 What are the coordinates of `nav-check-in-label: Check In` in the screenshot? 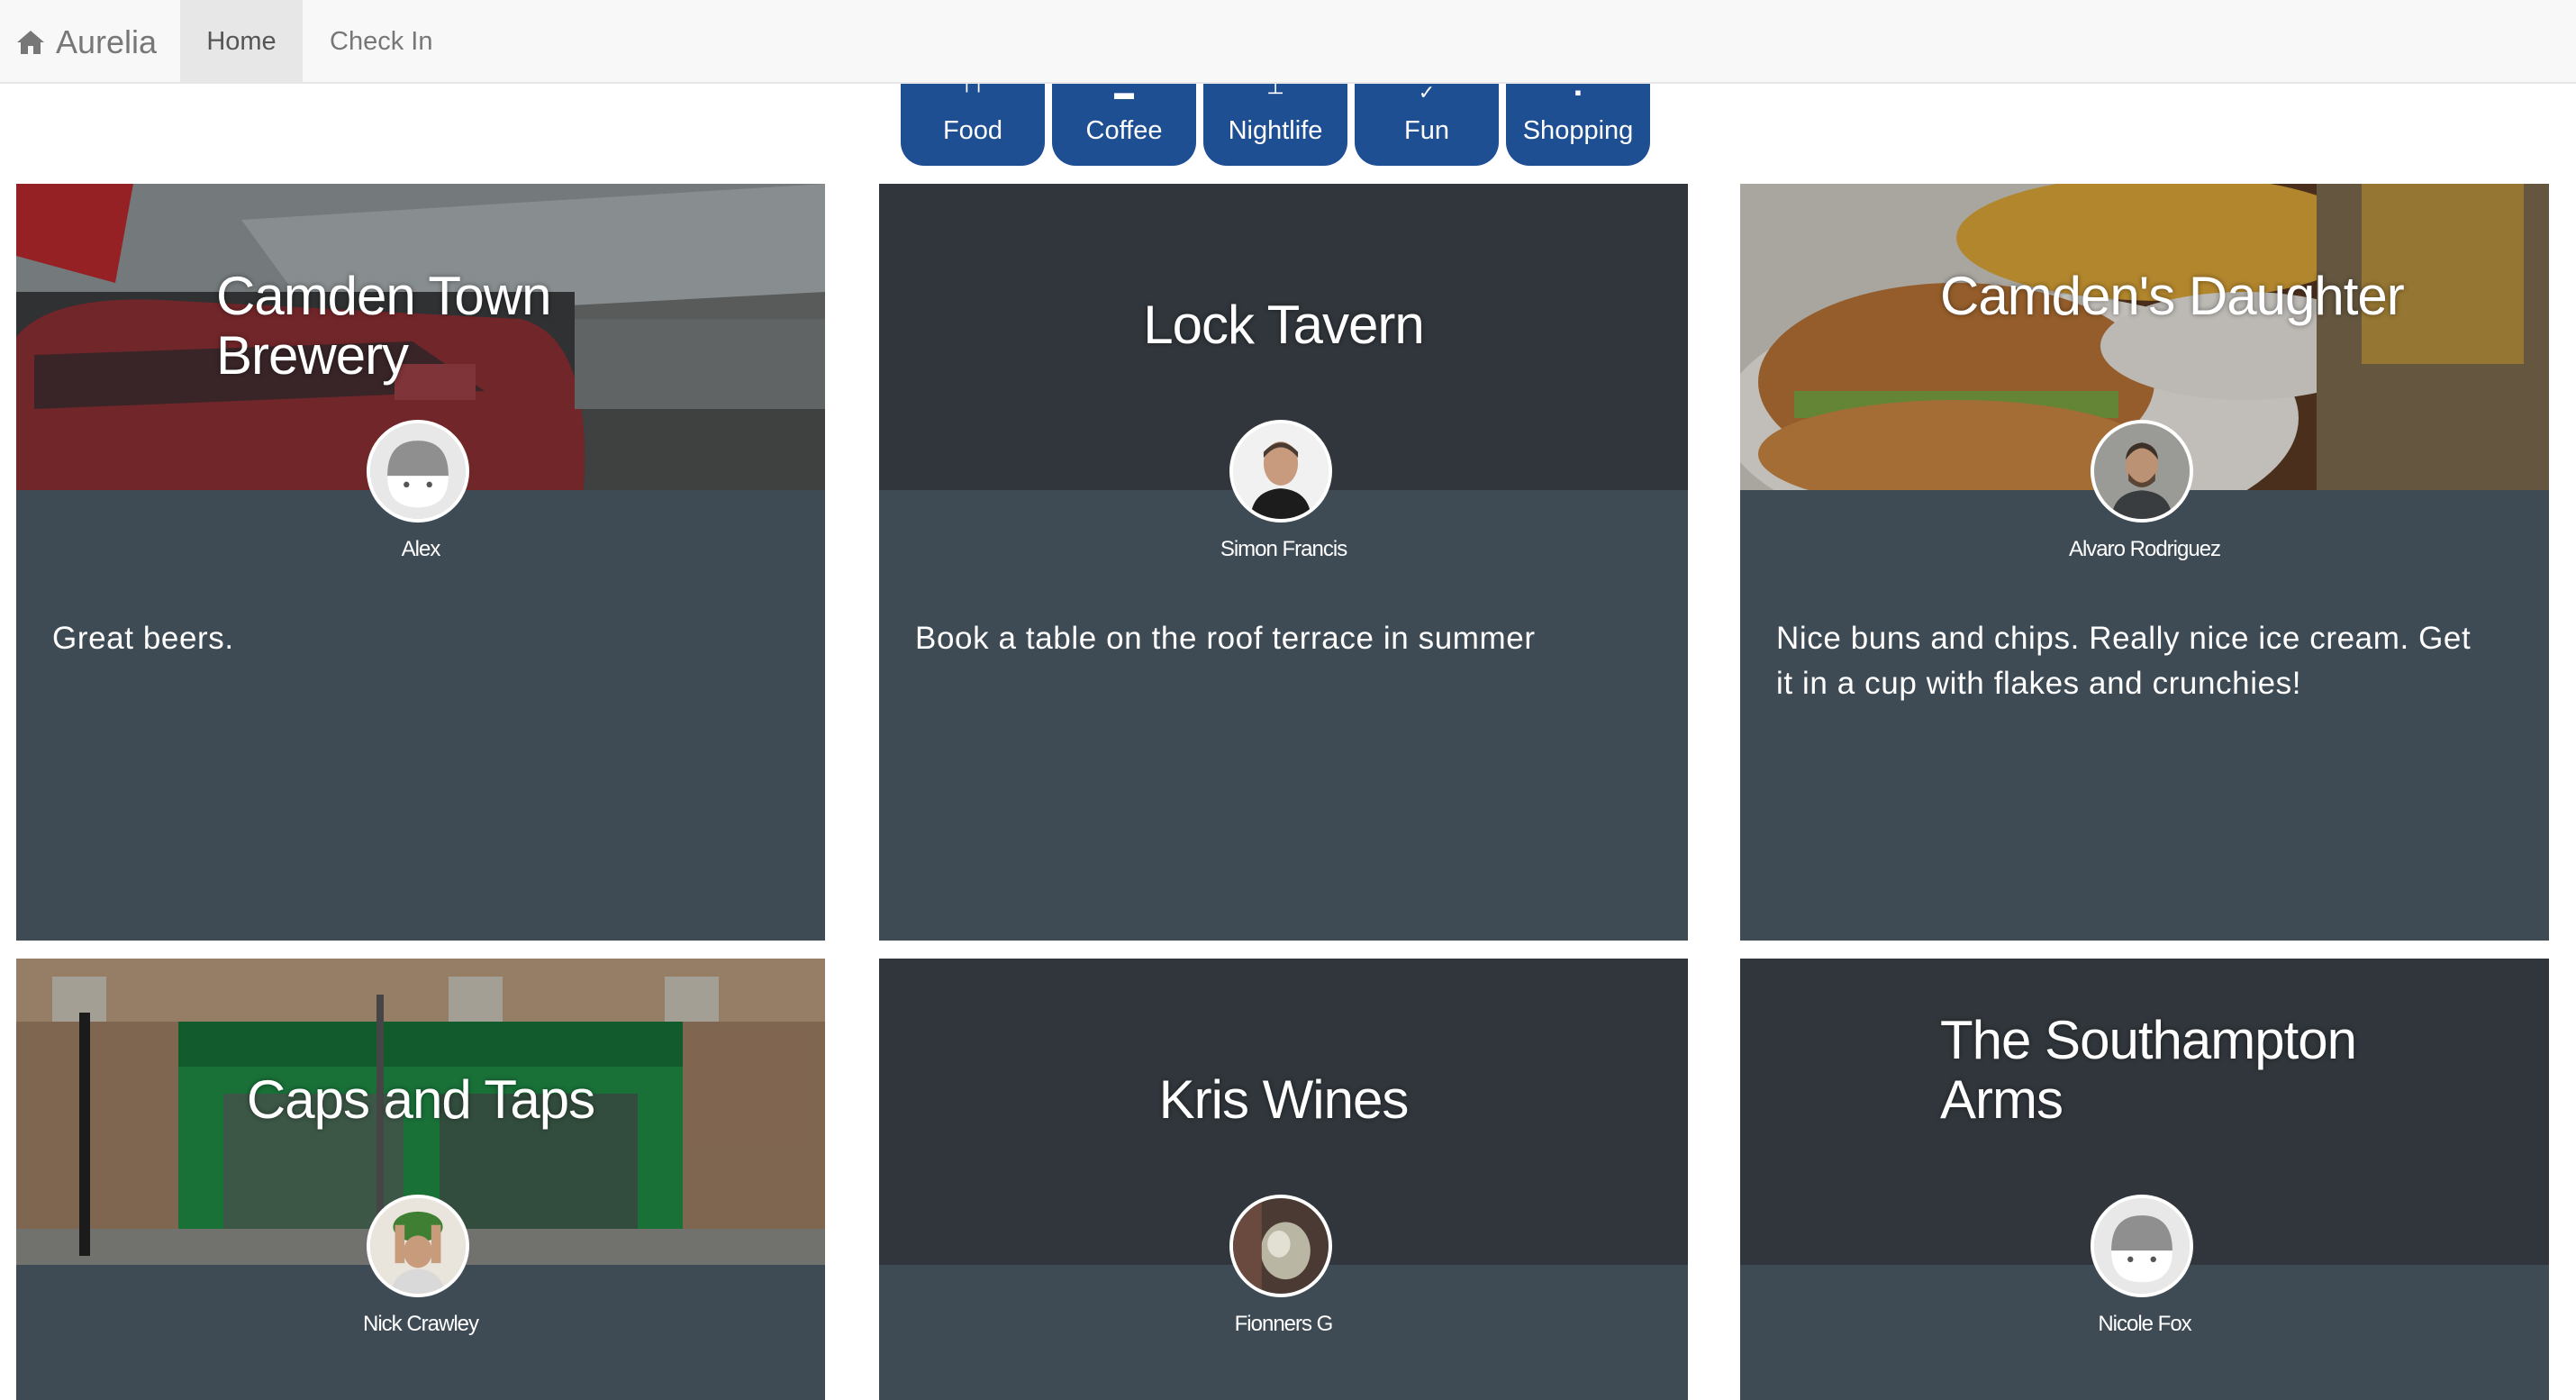 It's located at (382, 42).